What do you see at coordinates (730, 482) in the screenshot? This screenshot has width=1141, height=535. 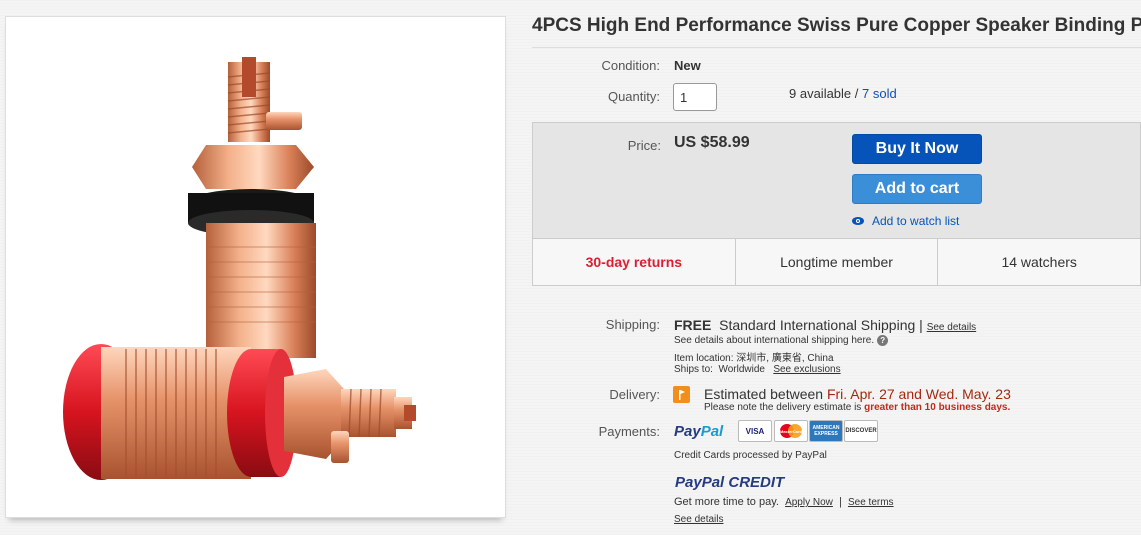 I see `paypal-credit-logo: PayPal CREDIT` at bounding box center [730, 482].